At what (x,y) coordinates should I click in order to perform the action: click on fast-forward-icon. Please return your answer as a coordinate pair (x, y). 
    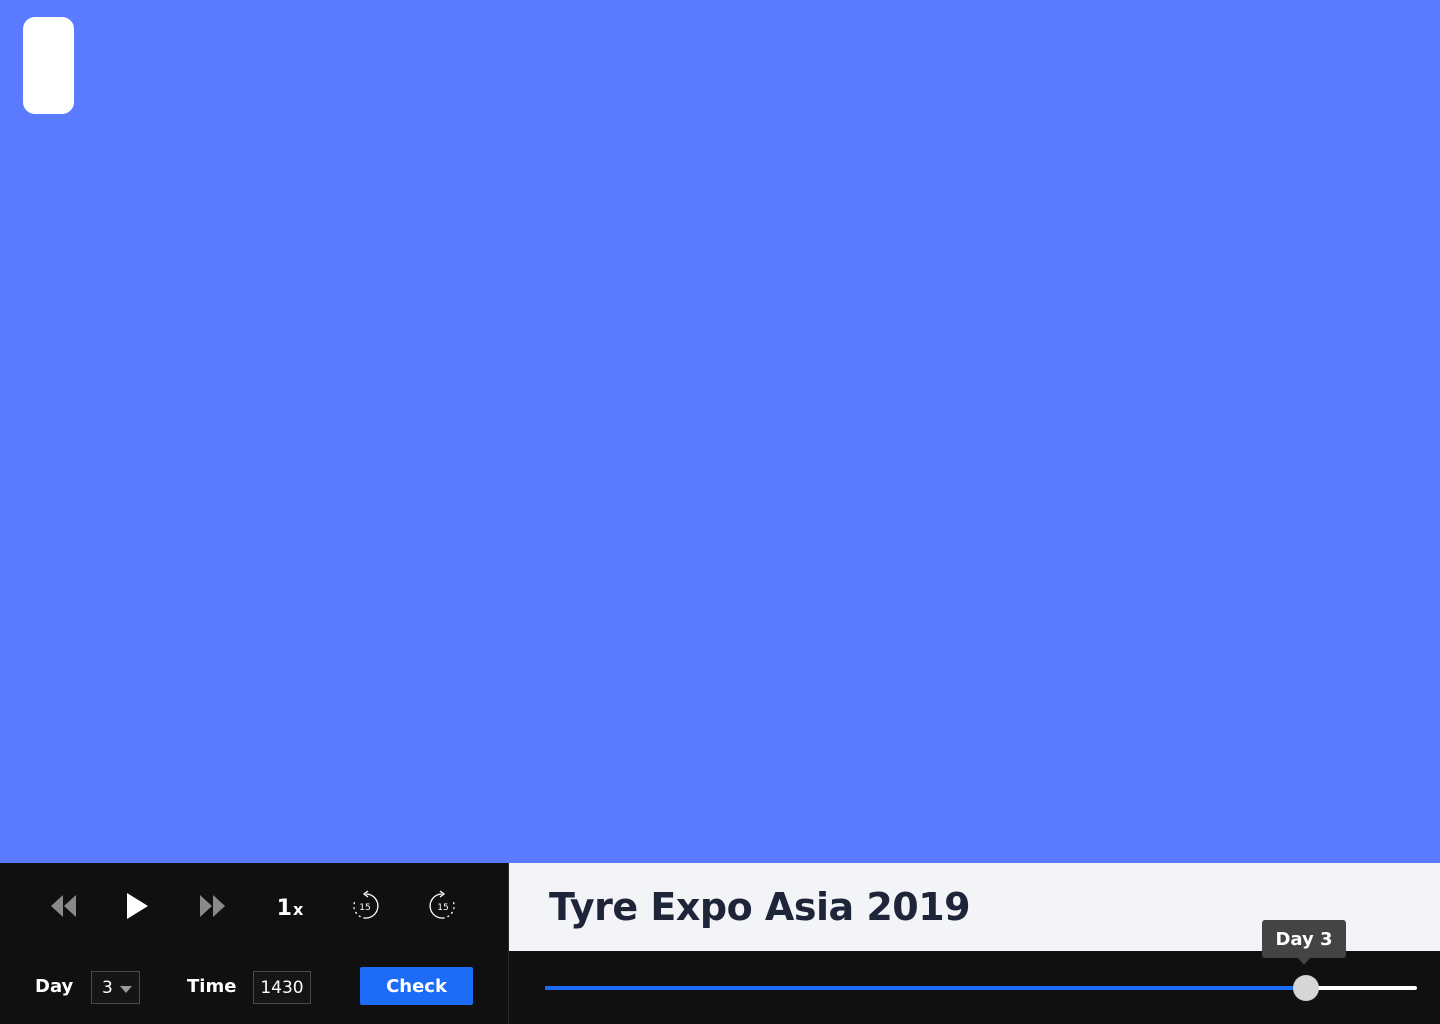
    Looking at the image, I should click on (213, 908).